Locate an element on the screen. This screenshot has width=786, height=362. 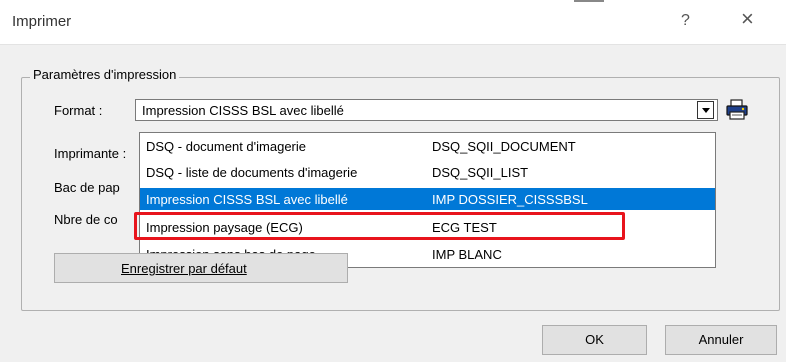
tray-label: Bac de pap is located at coordinates (87, 187).